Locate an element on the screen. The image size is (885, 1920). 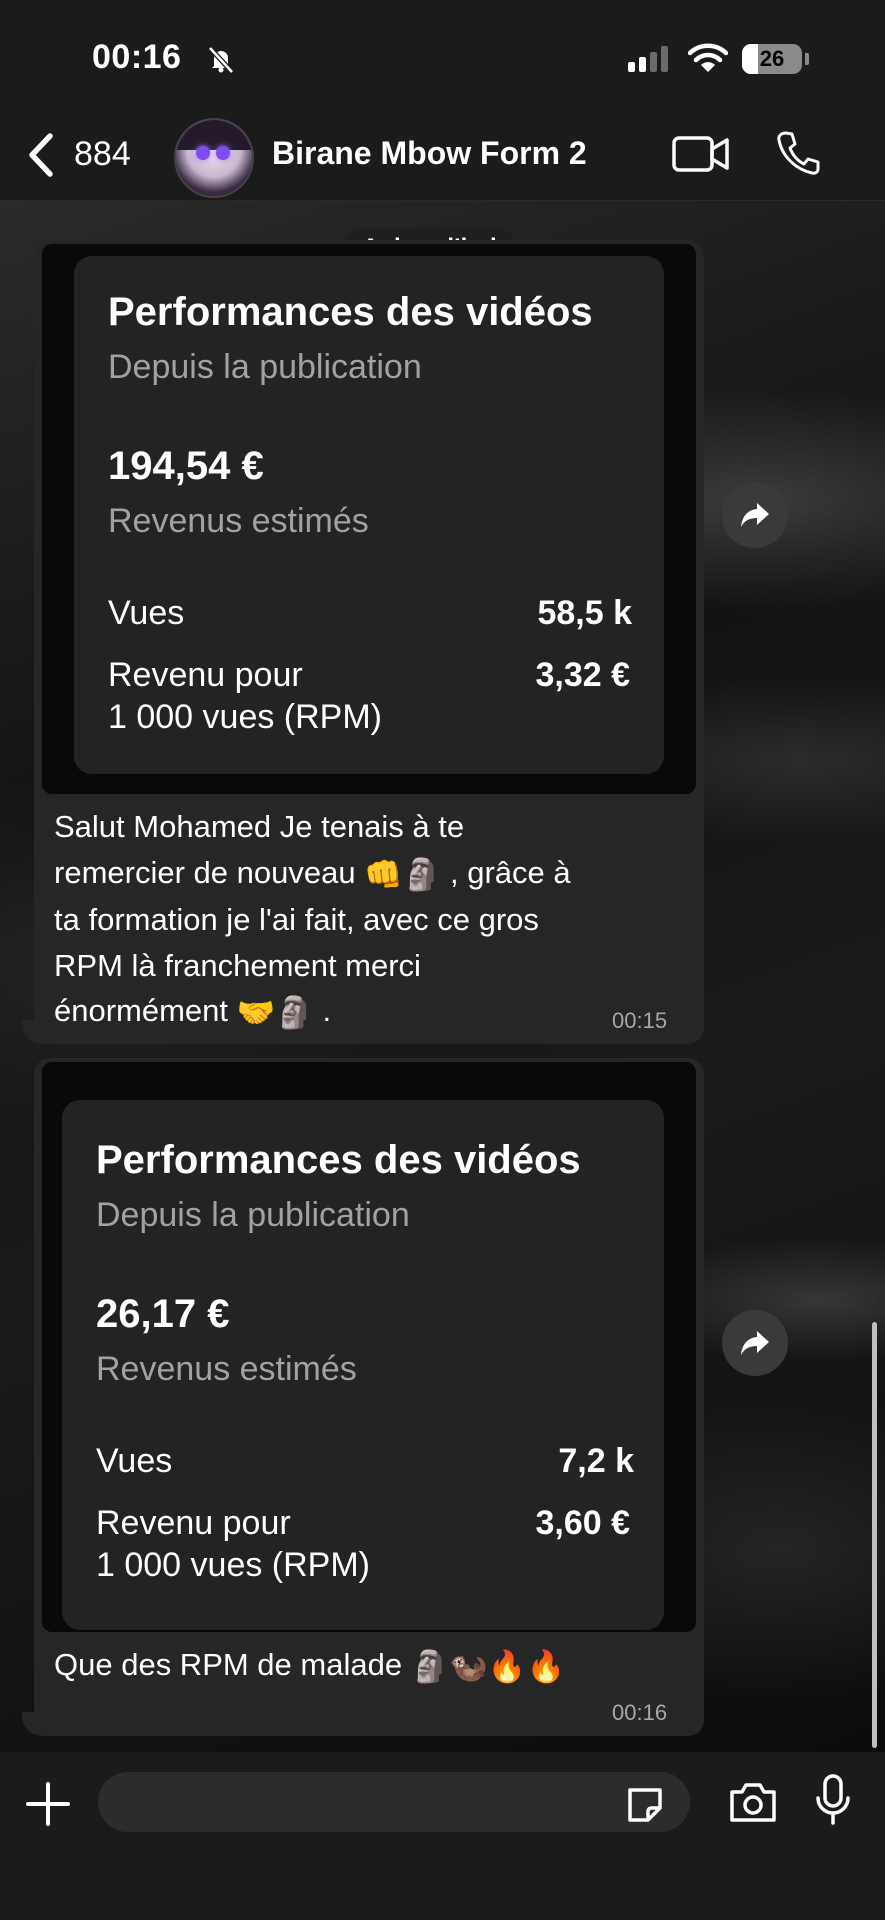
battery-icon: 26 is located at coordinates (772, 59).